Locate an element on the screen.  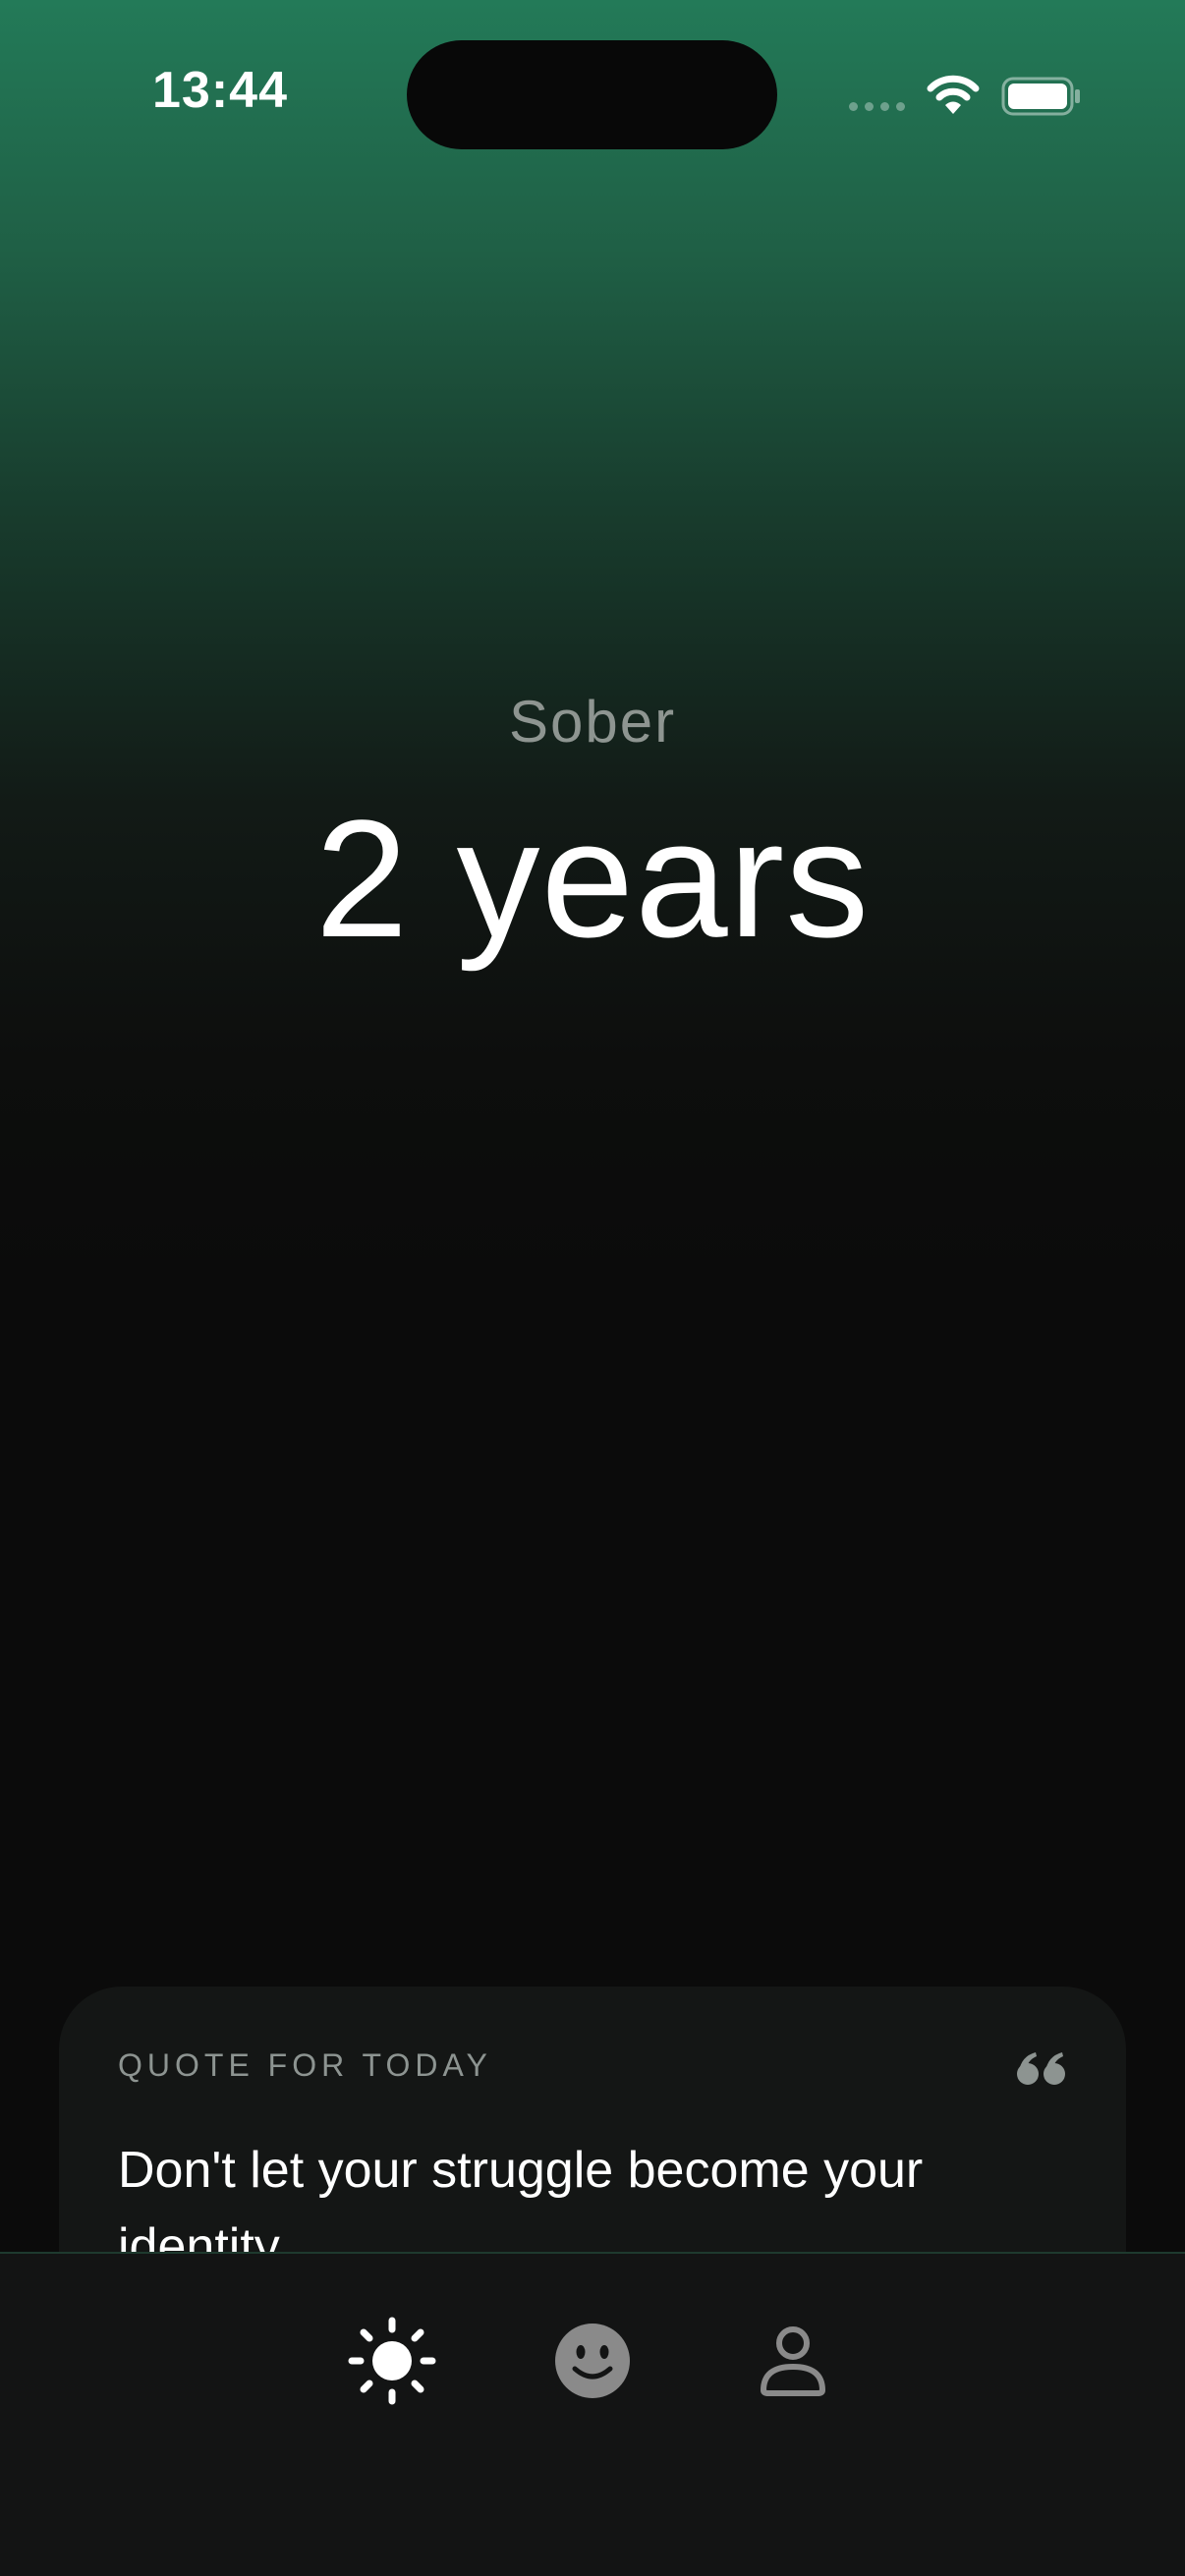
cellular-dots-icon is located at coordinates (877, 106).